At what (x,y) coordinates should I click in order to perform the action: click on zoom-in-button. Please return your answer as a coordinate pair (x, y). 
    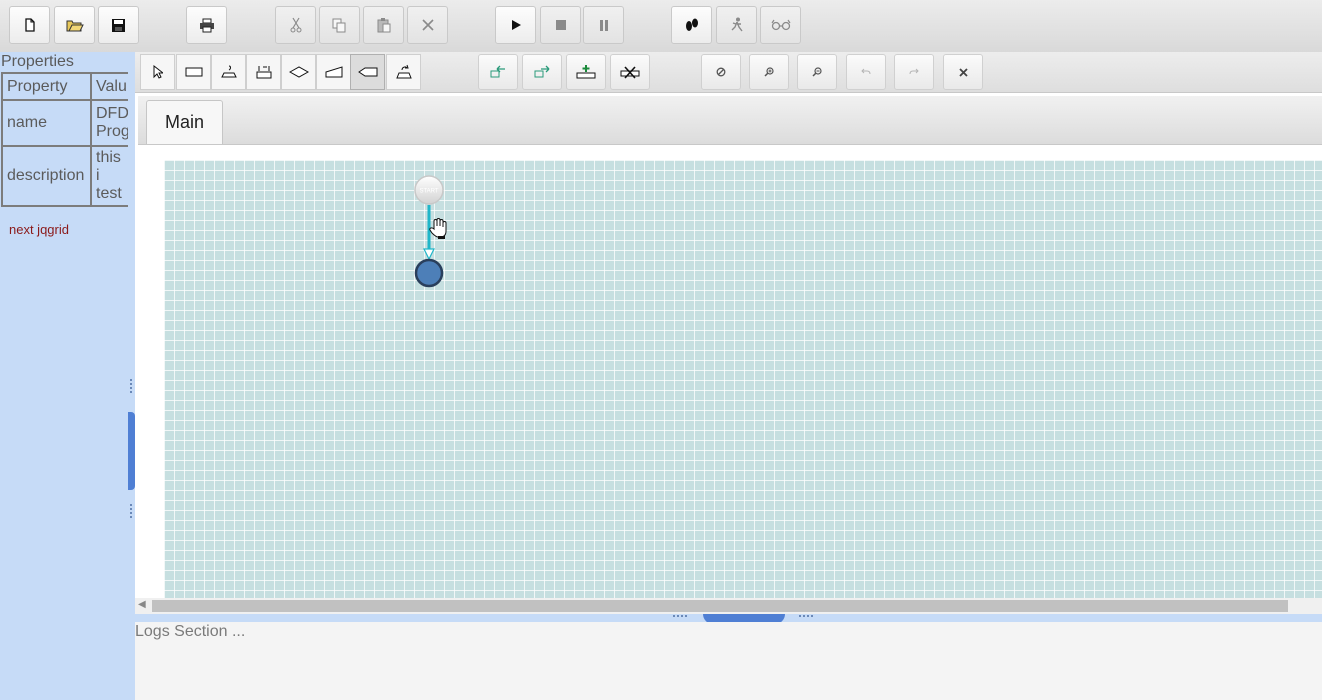
    Looking at the image, I should click on (769, 72).